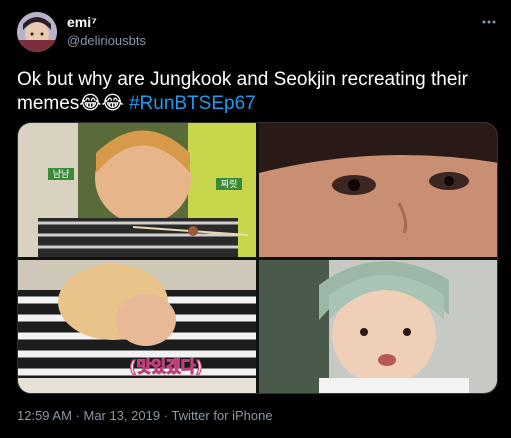  I want to click on tweet-source: Twitter for iPhone, so click(221, 415).